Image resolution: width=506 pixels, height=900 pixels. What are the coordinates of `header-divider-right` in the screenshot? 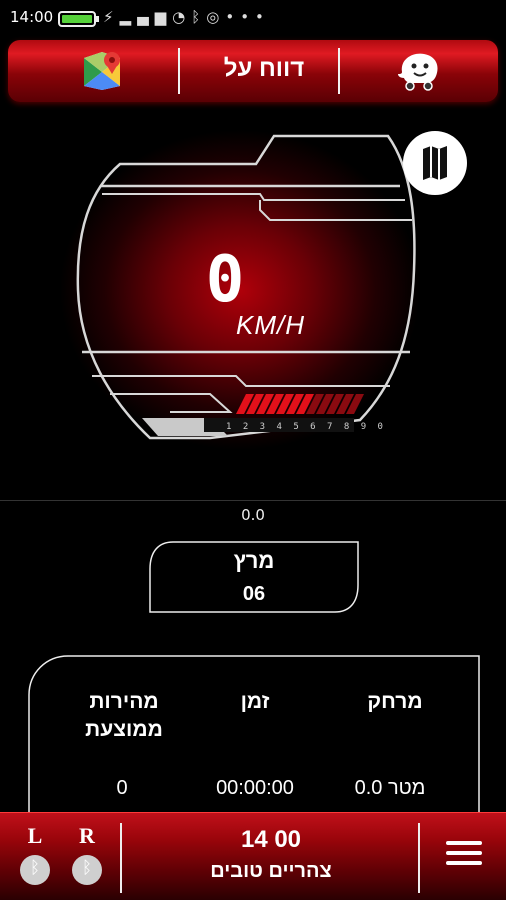 It's located at (339, 71).